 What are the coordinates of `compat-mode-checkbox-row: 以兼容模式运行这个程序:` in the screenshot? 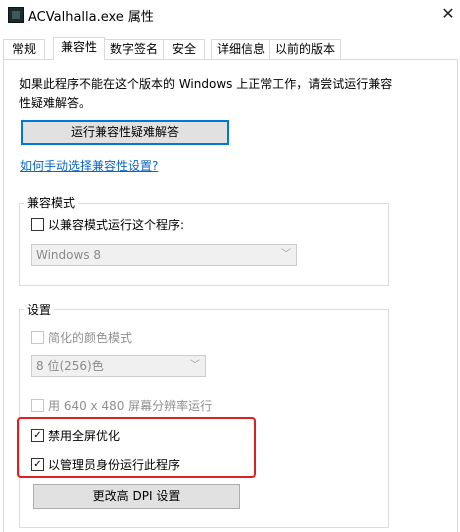 It's located at (107, 224).